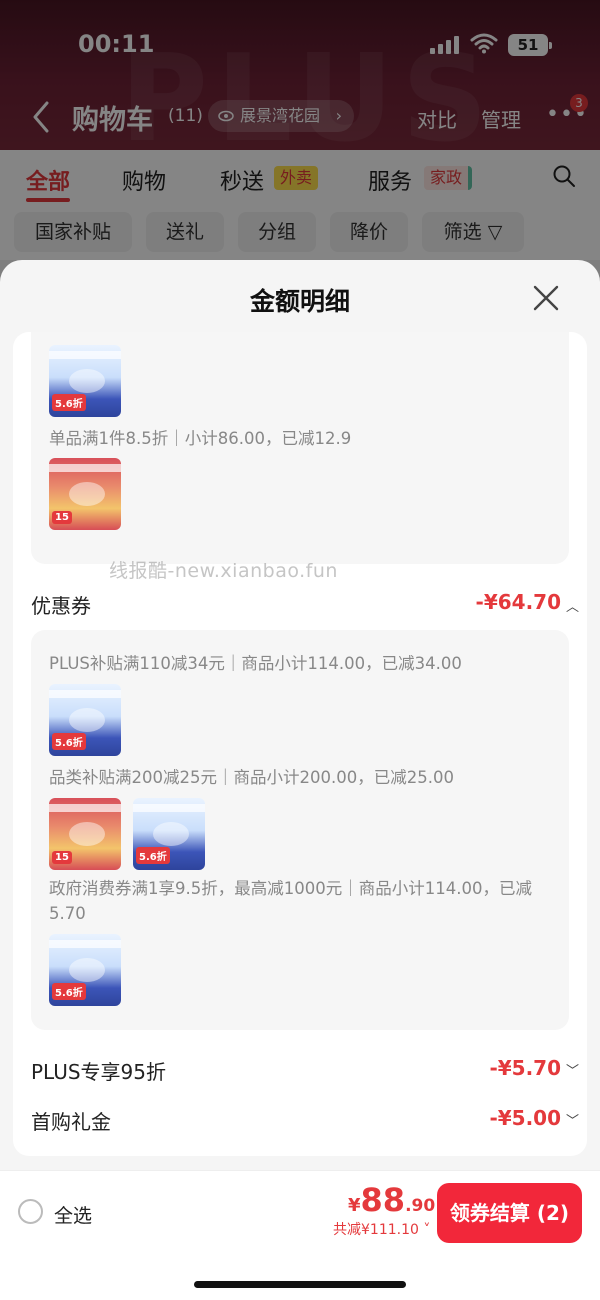 The width and height of the screenshot is (600, 1300). Describe the element at coordinates (354, 1205) in the screenshot. I see `currency-symbol: ¥` at that location.